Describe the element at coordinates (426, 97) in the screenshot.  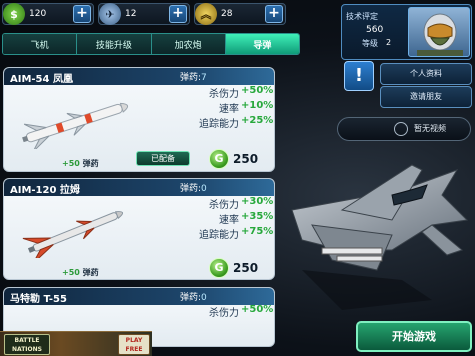
I see `invite-friends-button: 邀请朋友` at that location.